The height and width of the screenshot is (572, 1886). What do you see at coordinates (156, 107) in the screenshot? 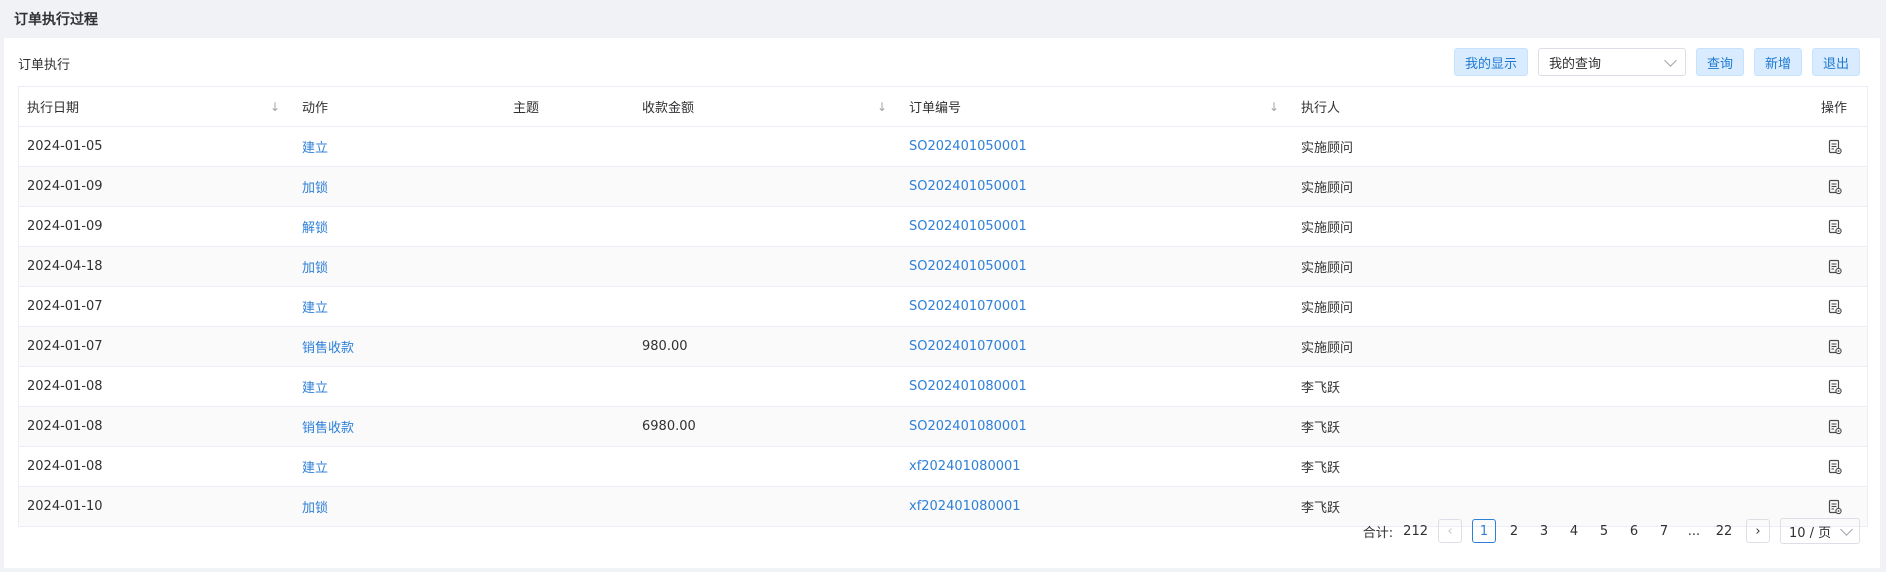
I see `column-header-date: 执行日期 ↓` at bounding box center [156, 107].